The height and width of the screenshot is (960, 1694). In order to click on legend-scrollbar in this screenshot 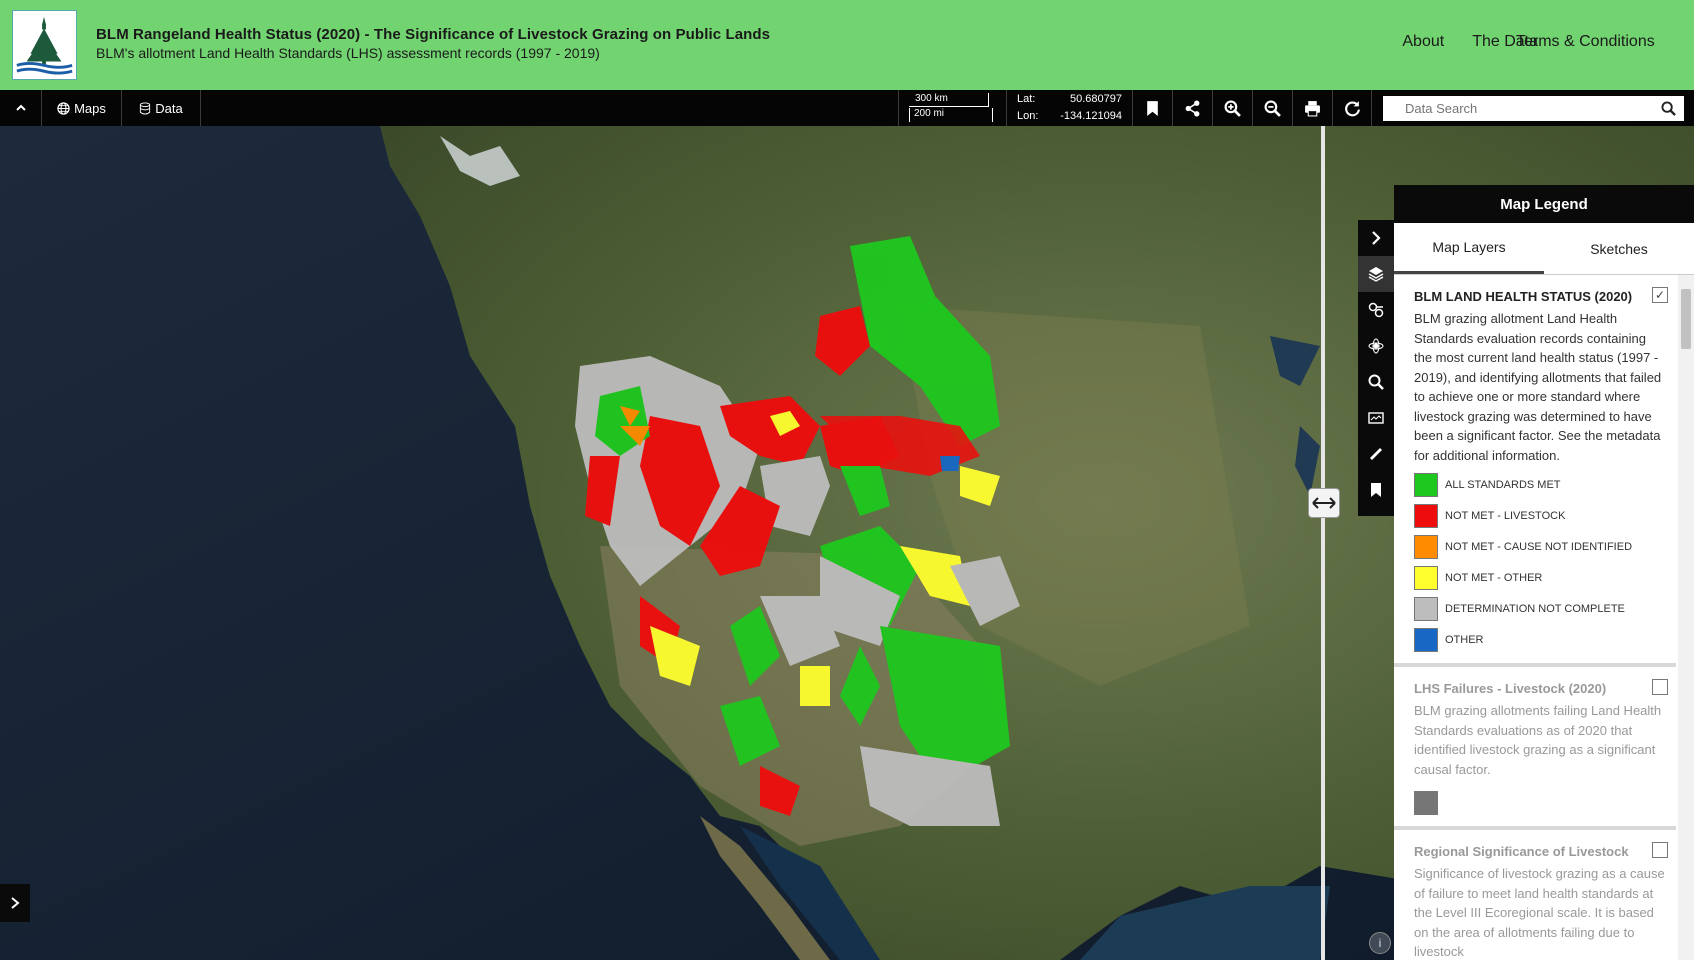, I will do `click(1686, 617)`.